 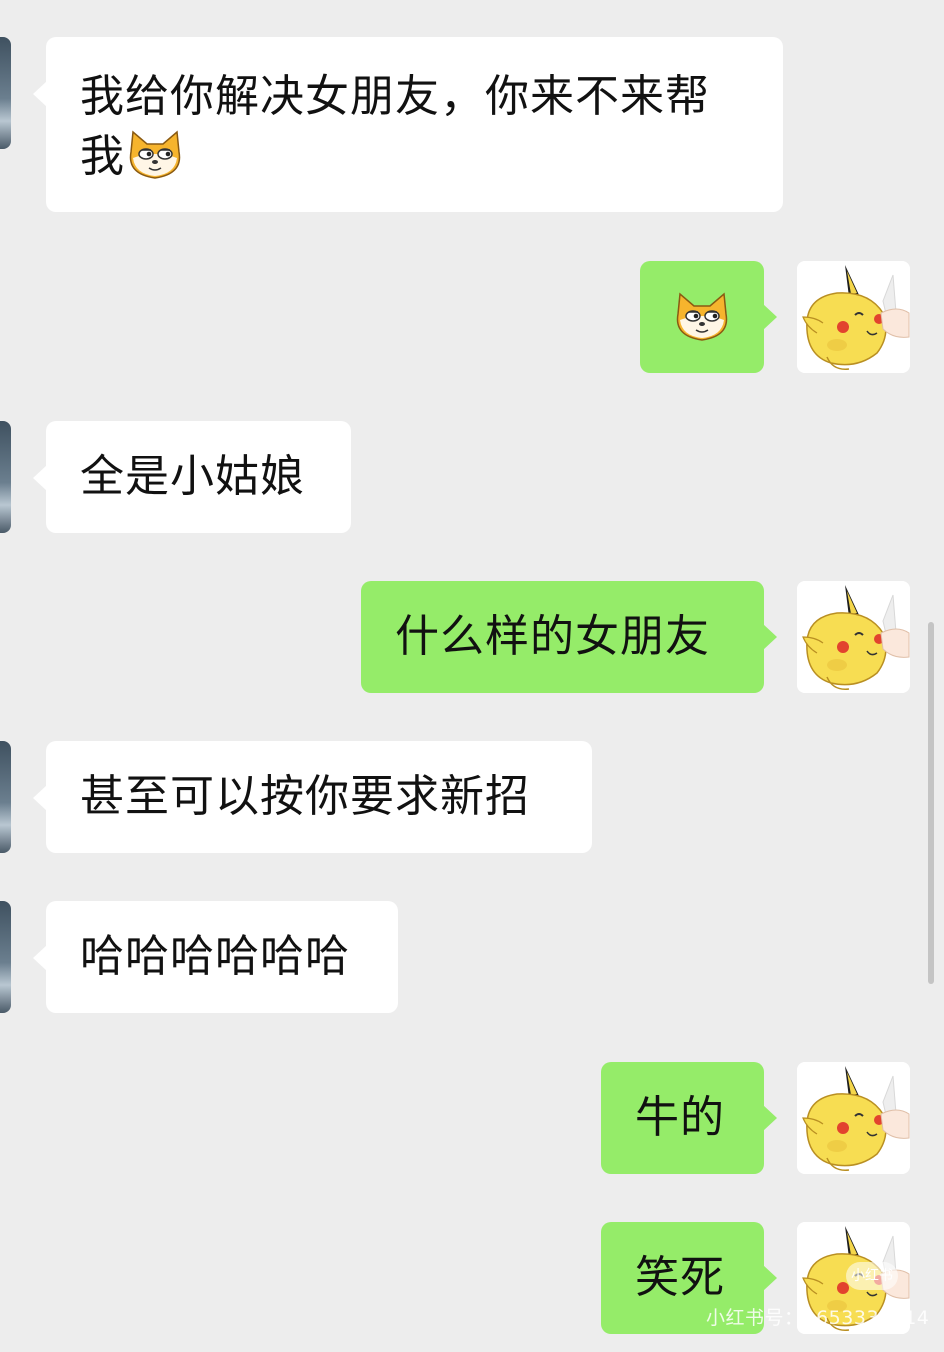 What do you see at coordinates (395, 96) in the screenshot?
I see `message-text: 我给你解决女朋友，你来不来帮` at bounding box center [395, 96].